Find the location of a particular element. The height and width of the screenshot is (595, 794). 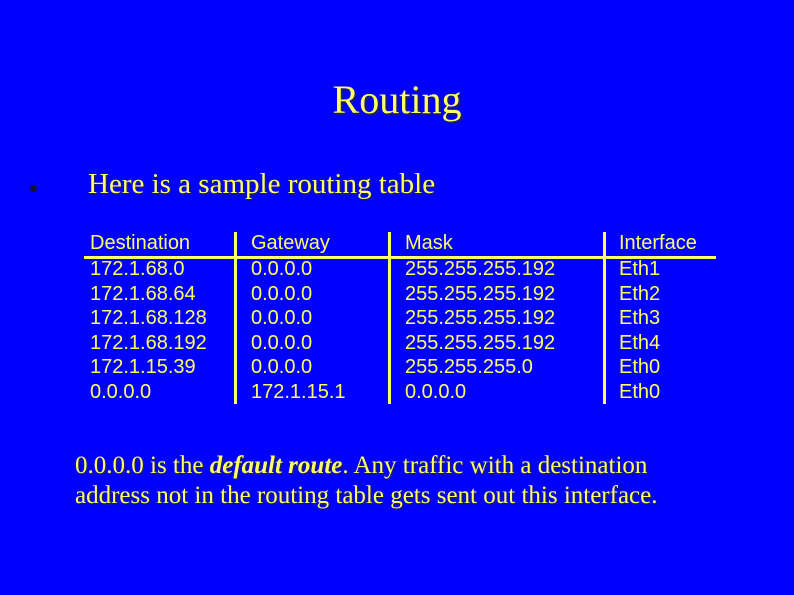

bullet-item: Here is a sample routing table is located at coordinates (232, 184).